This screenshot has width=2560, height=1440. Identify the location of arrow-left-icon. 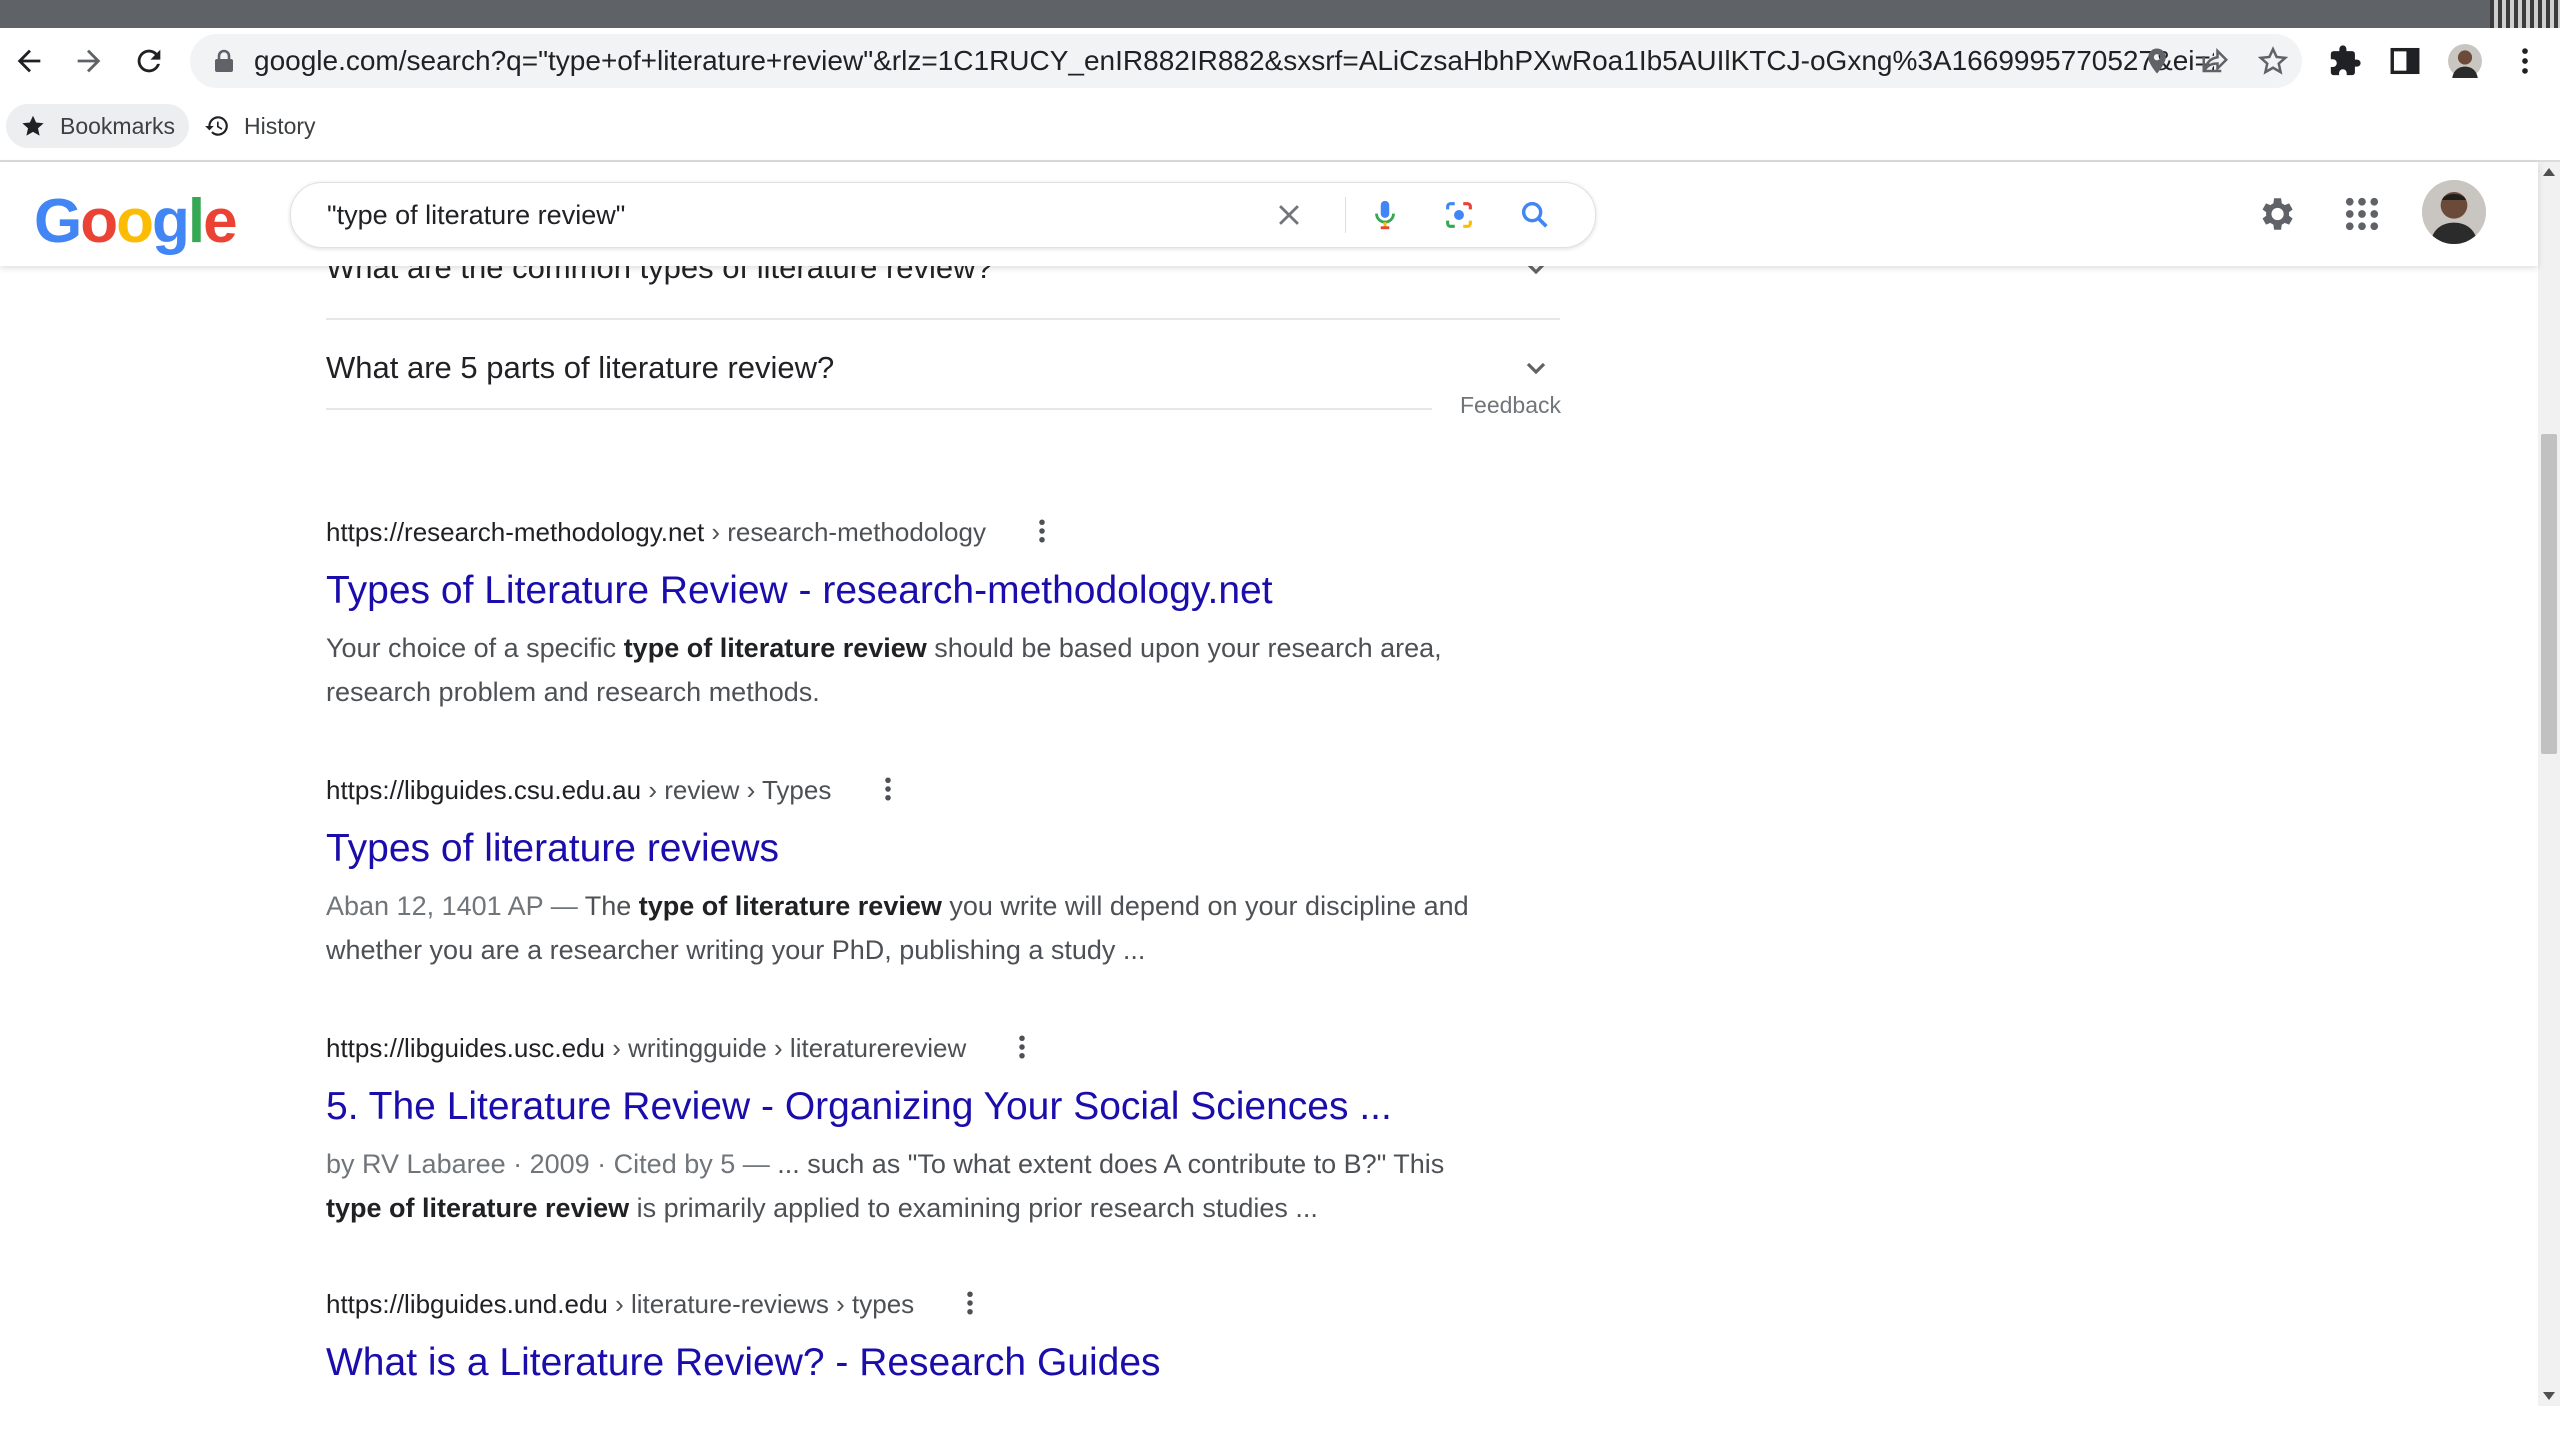
(29, 61).